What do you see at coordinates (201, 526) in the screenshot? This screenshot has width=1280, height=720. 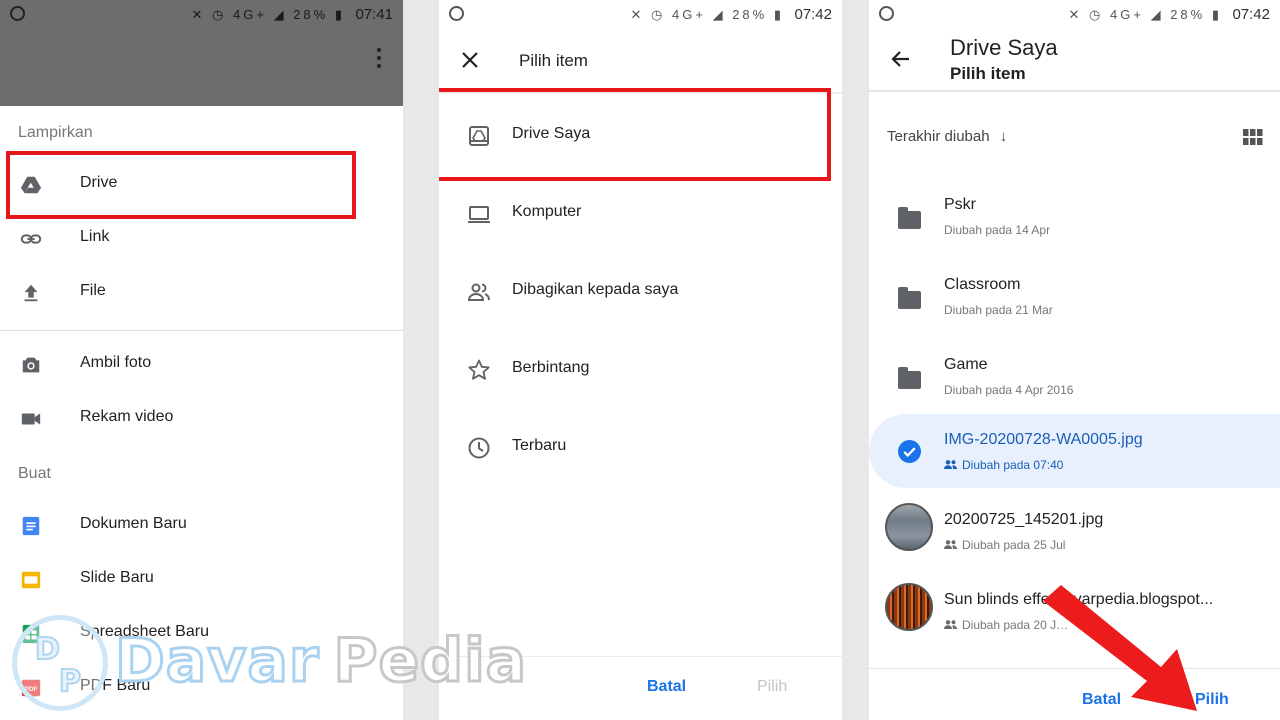 I see `create-doc: Dokumen Baru` at bounding box center [201, 526].